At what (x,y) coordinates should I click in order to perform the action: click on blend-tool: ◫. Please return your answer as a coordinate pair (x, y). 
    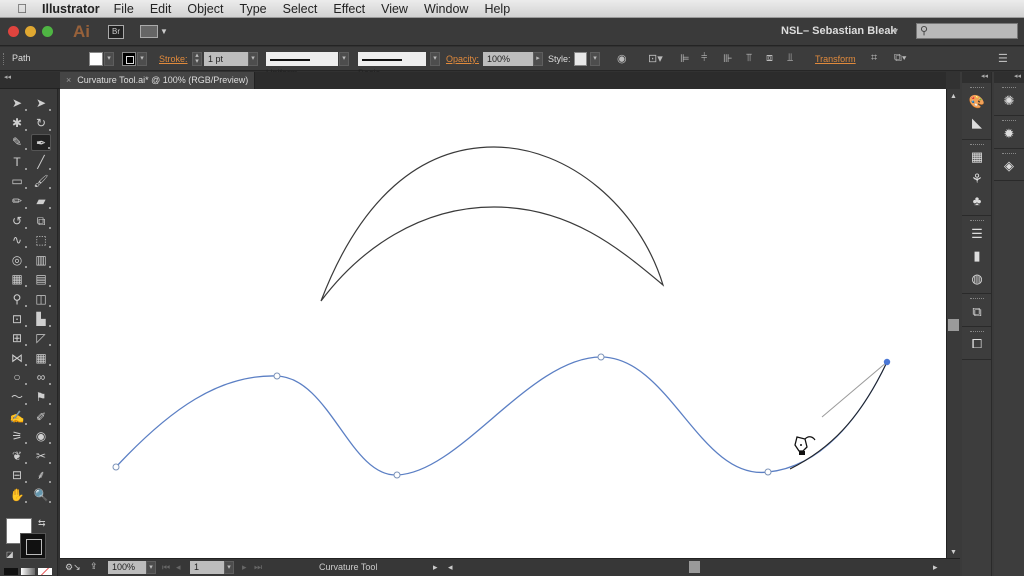
    Looking at the image, I should click on (41, 299).